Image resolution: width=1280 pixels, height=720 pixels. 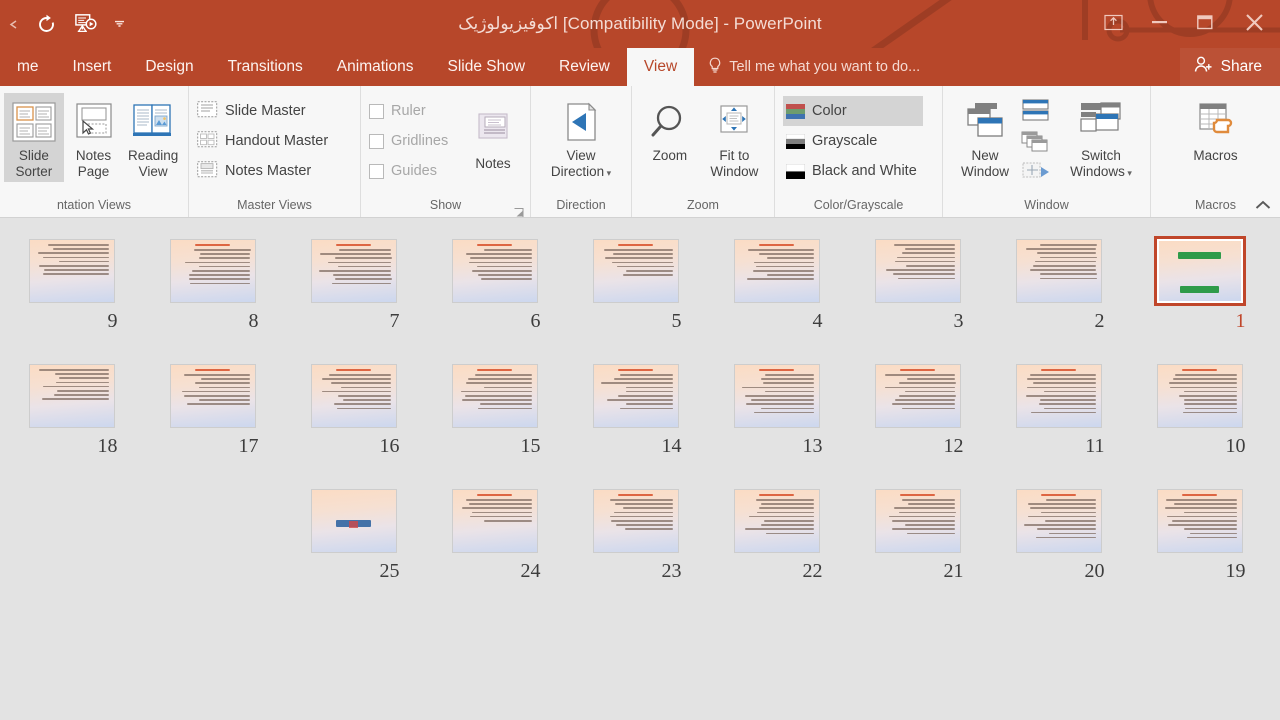 I want to click on tab-design: Design, so click(x=169, y=67).